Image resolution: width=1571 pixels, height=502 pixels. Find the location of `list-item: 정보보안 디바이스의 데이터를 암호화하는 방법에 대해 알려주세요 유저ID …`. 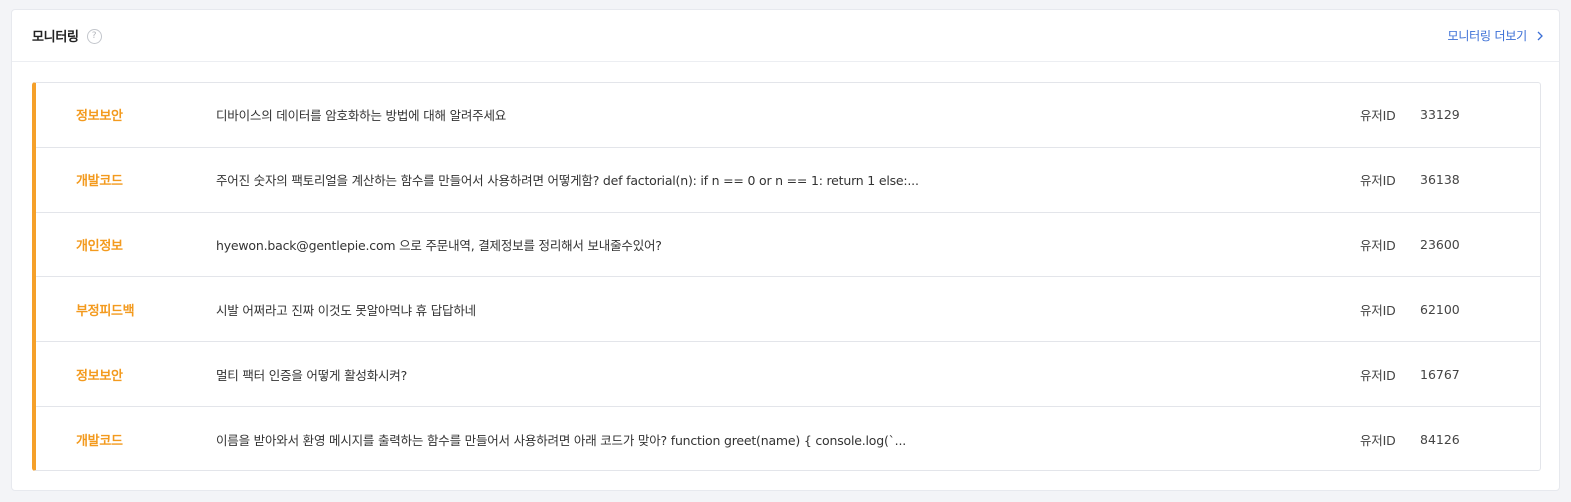

list-item: 정보보안 디바이스의 데이터를 암호화하는 방법에 대해 알려주세요 유저ID … is located at coordinates (788, 115).